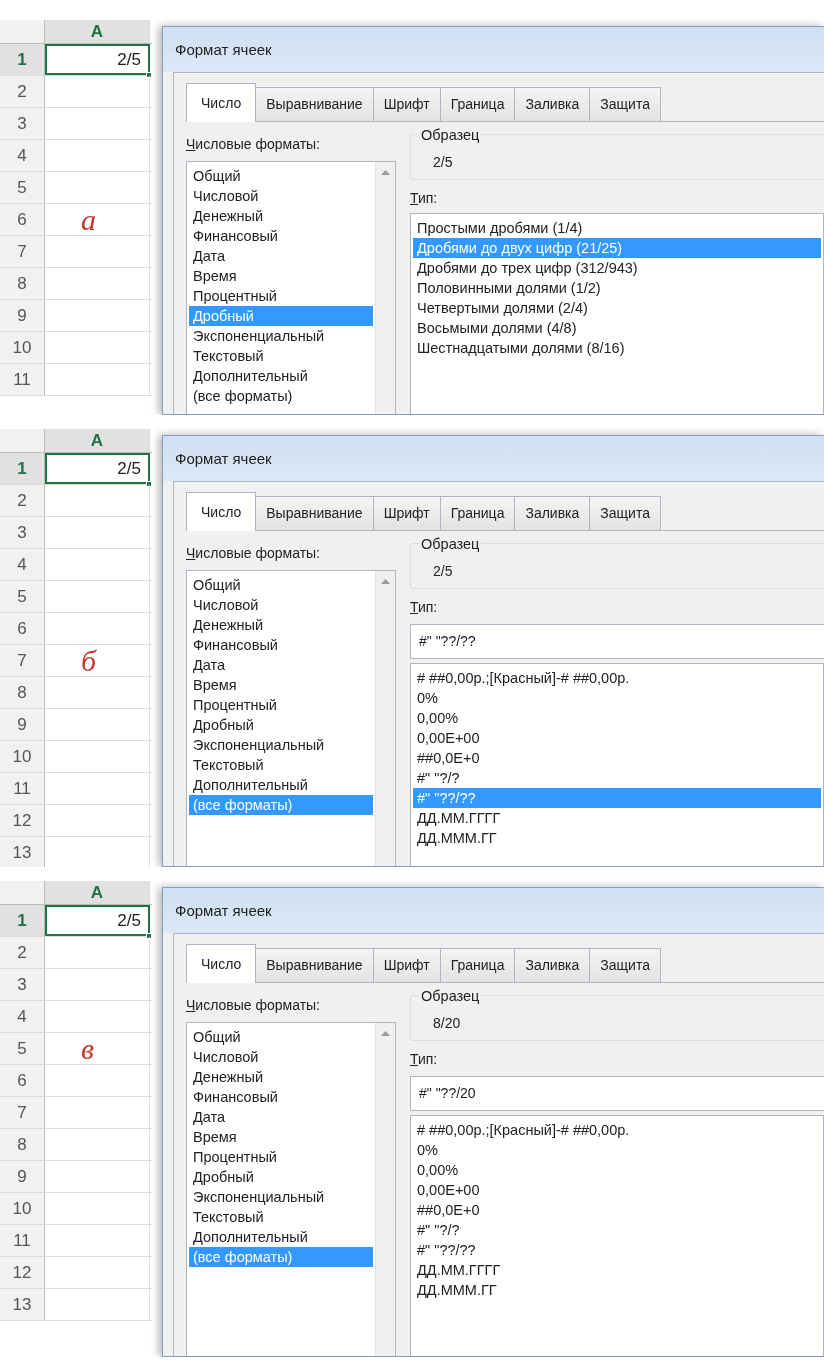  What do you see at coordinates (617, 1210) in the screenshot?
I see `list-item: ##0,0E+0` at bounding box center [617, 1210].